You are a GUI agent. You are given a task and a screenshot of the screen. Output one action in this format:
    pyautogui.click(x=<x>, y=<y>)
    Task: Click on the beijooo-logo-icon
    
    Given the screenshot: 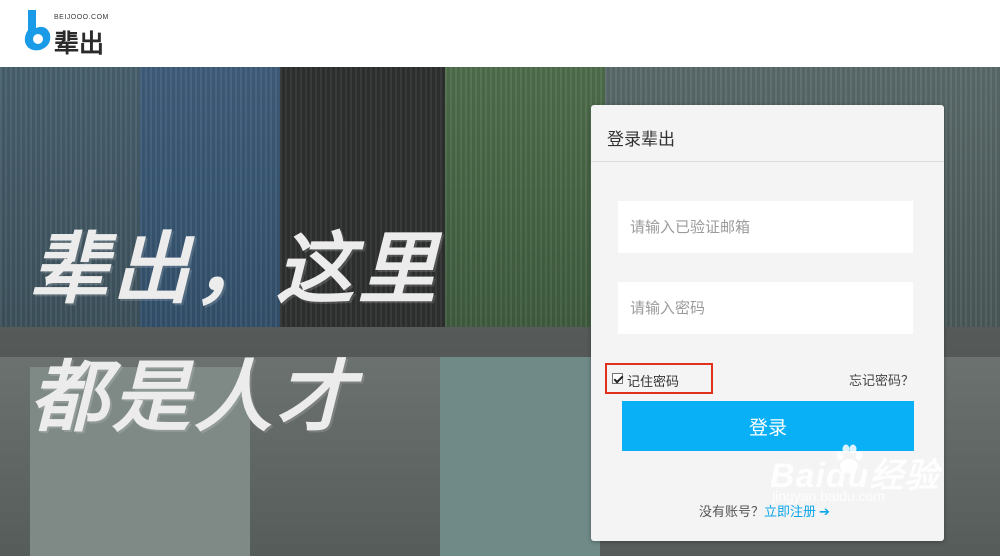 What is the action you would take?
    pyautogui.click(x=37, y=30)
    